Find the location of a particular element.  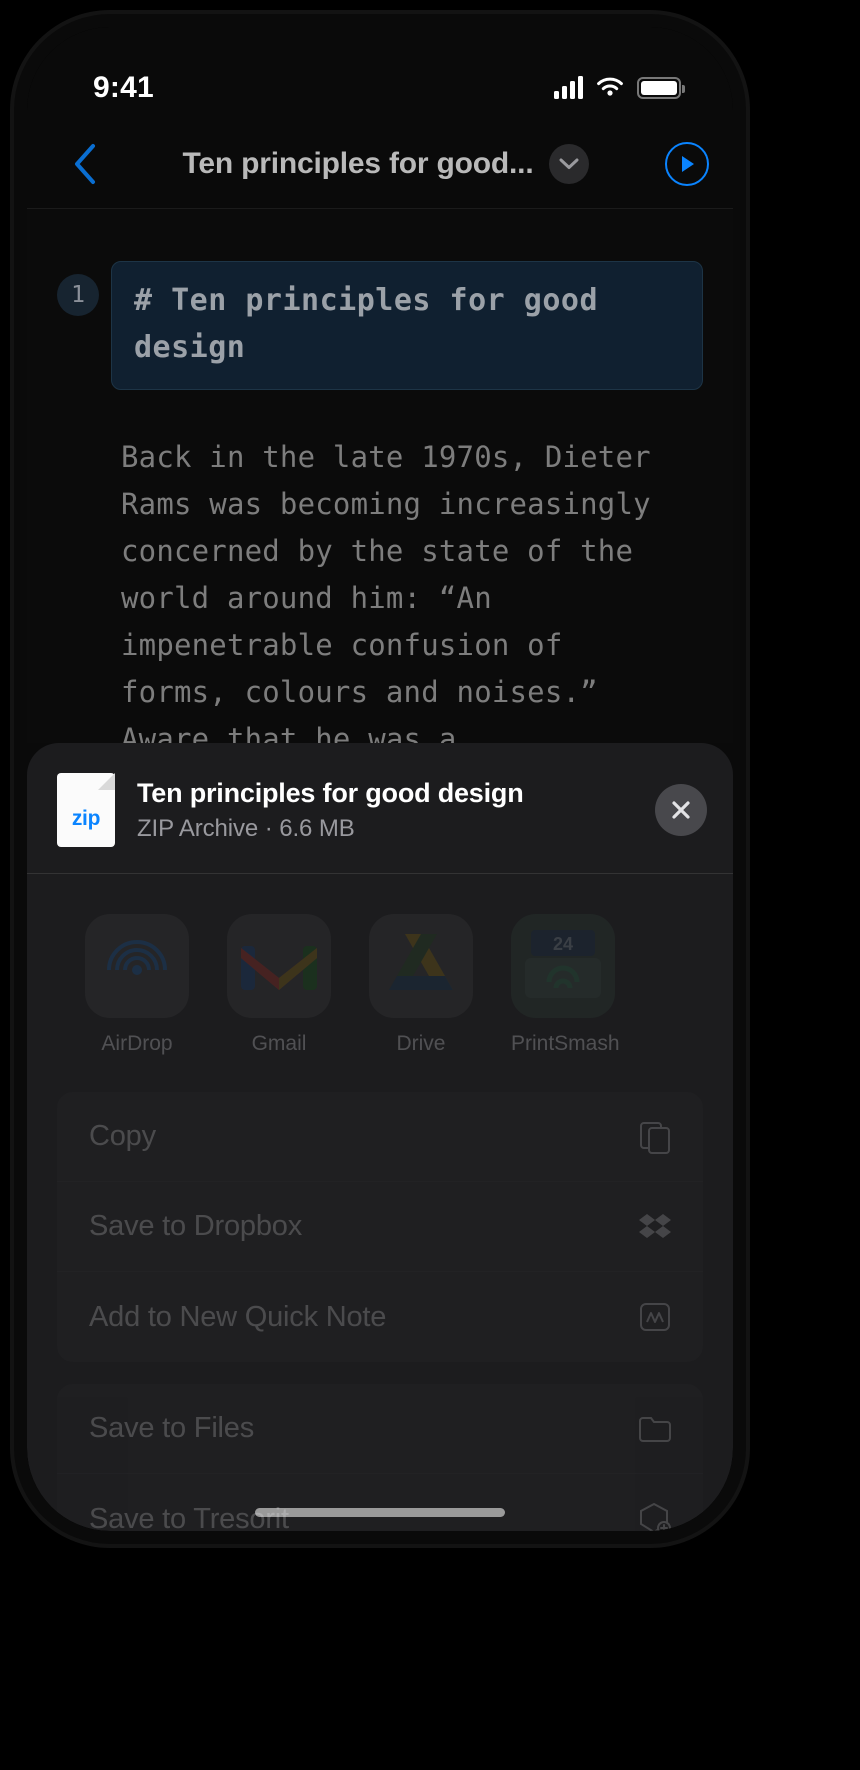

app-tile: 24 is located at coordinates (563, 966).